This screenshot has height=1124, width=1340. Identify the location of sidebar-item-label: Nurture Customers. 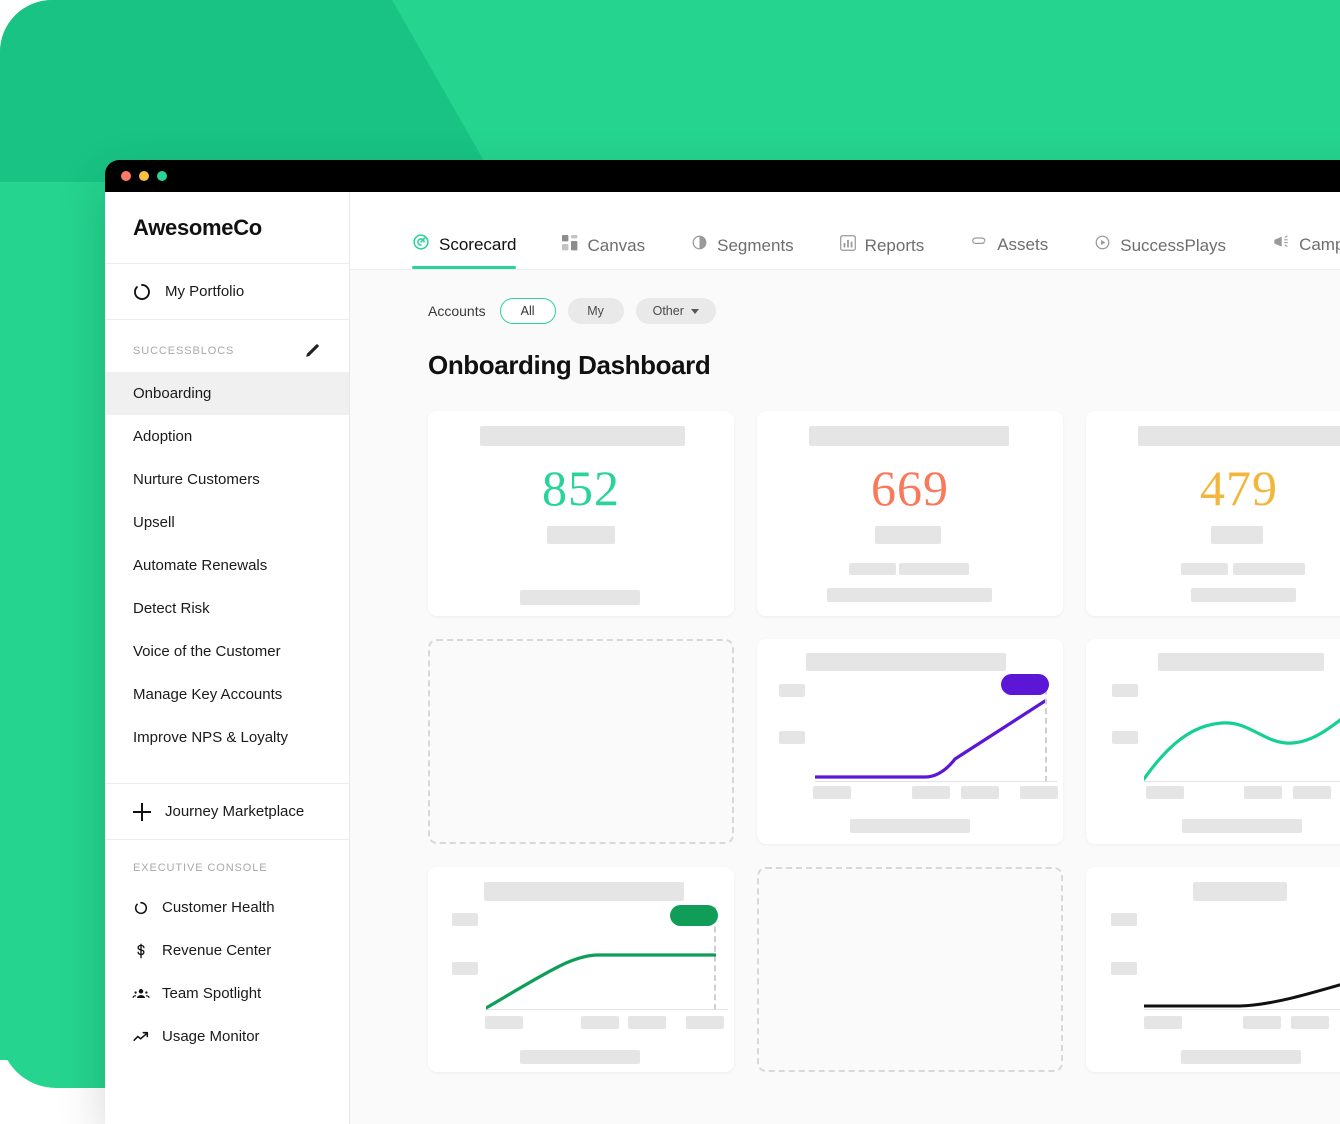
(196, 479).